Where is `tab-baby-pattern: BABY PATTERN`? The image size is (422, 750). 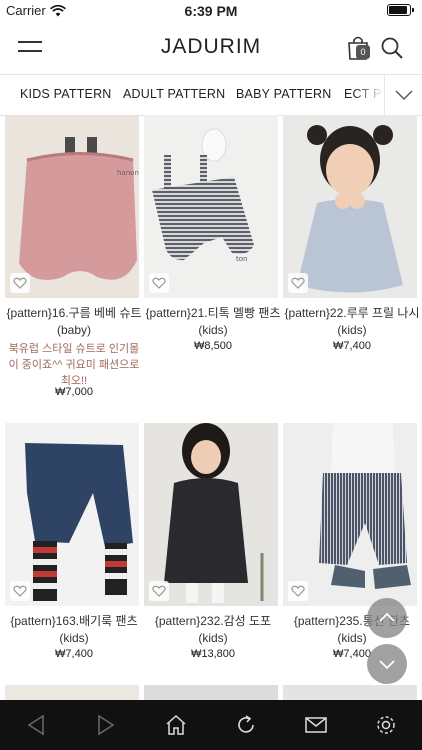 tab-baby-pattern: BABY PATTERN is located at coordinates (283, 94).